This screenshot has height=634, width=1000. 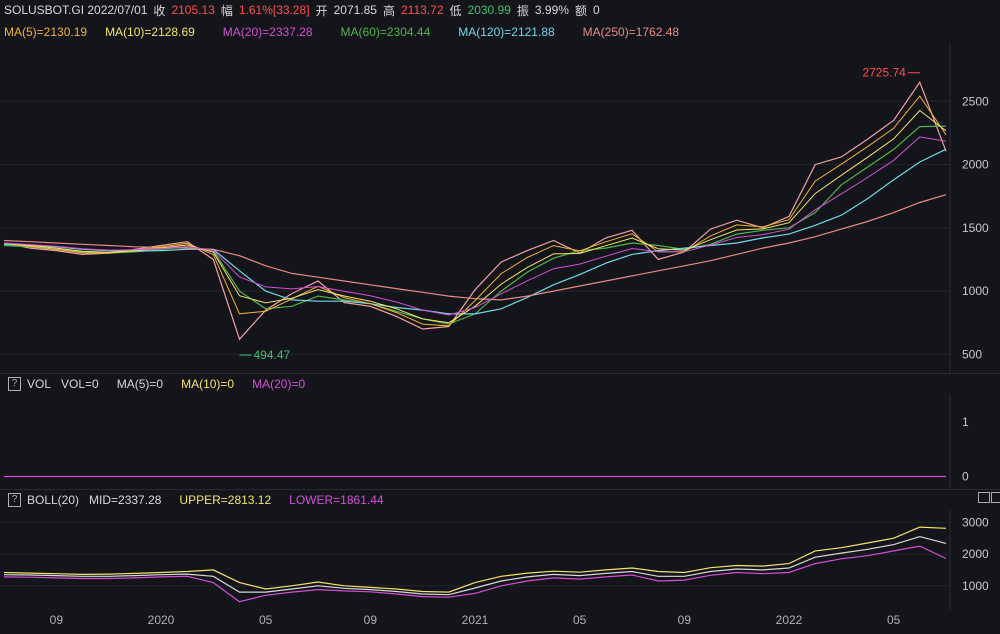 What do you see at coordinates (422, 10) in the screenshot?
I see `high-value: 2113.72` at bounding box center [422, 10].